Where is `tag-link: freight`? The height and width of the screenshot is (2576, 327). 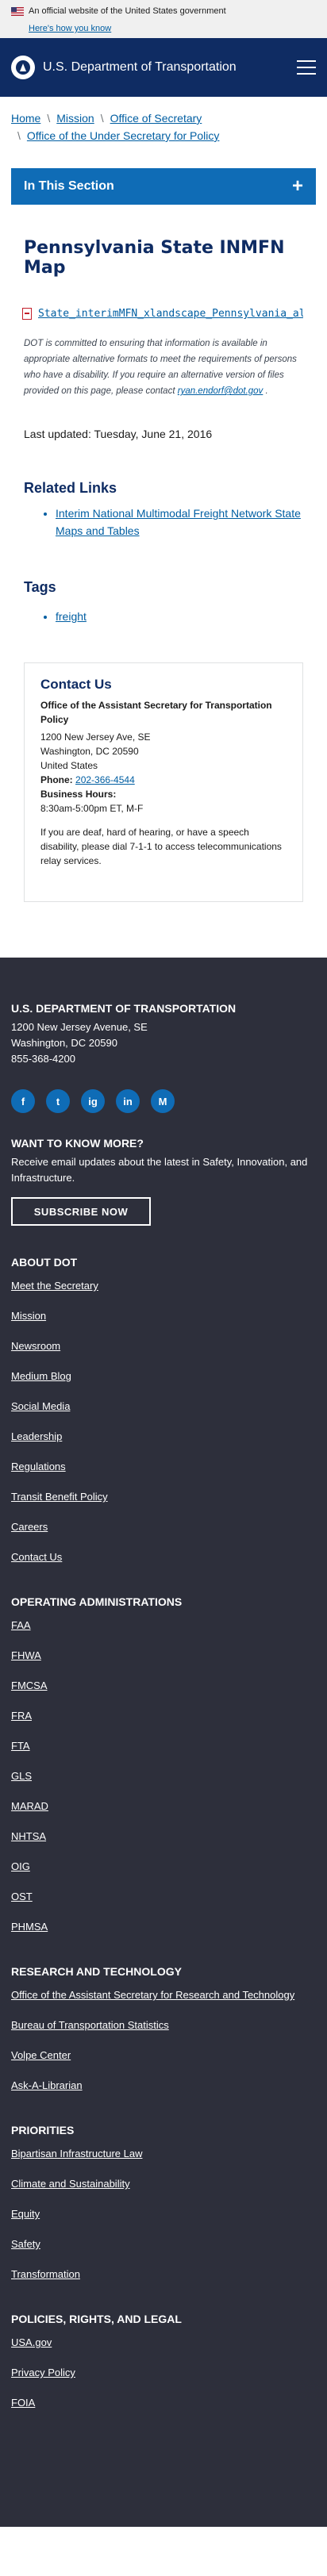 tag-link: freight is located at coordinates (179, 616).